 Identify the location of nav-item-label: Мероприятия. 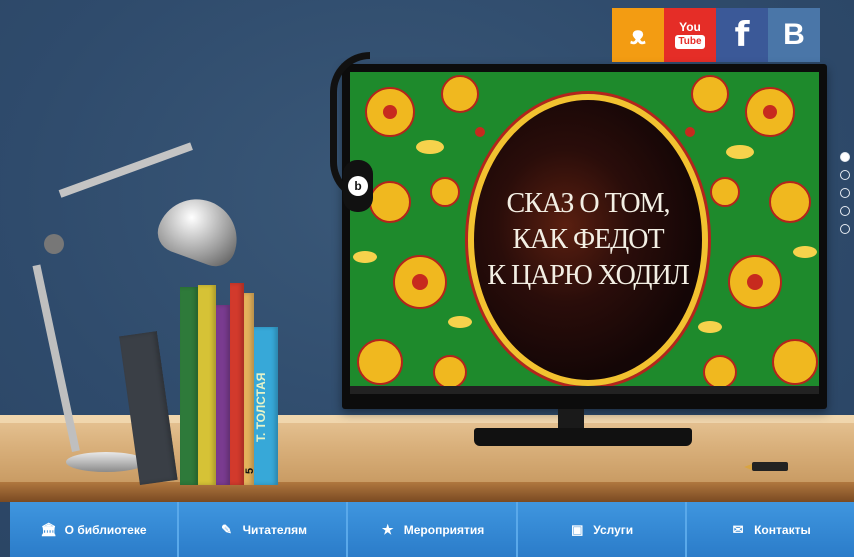
(444, 529).